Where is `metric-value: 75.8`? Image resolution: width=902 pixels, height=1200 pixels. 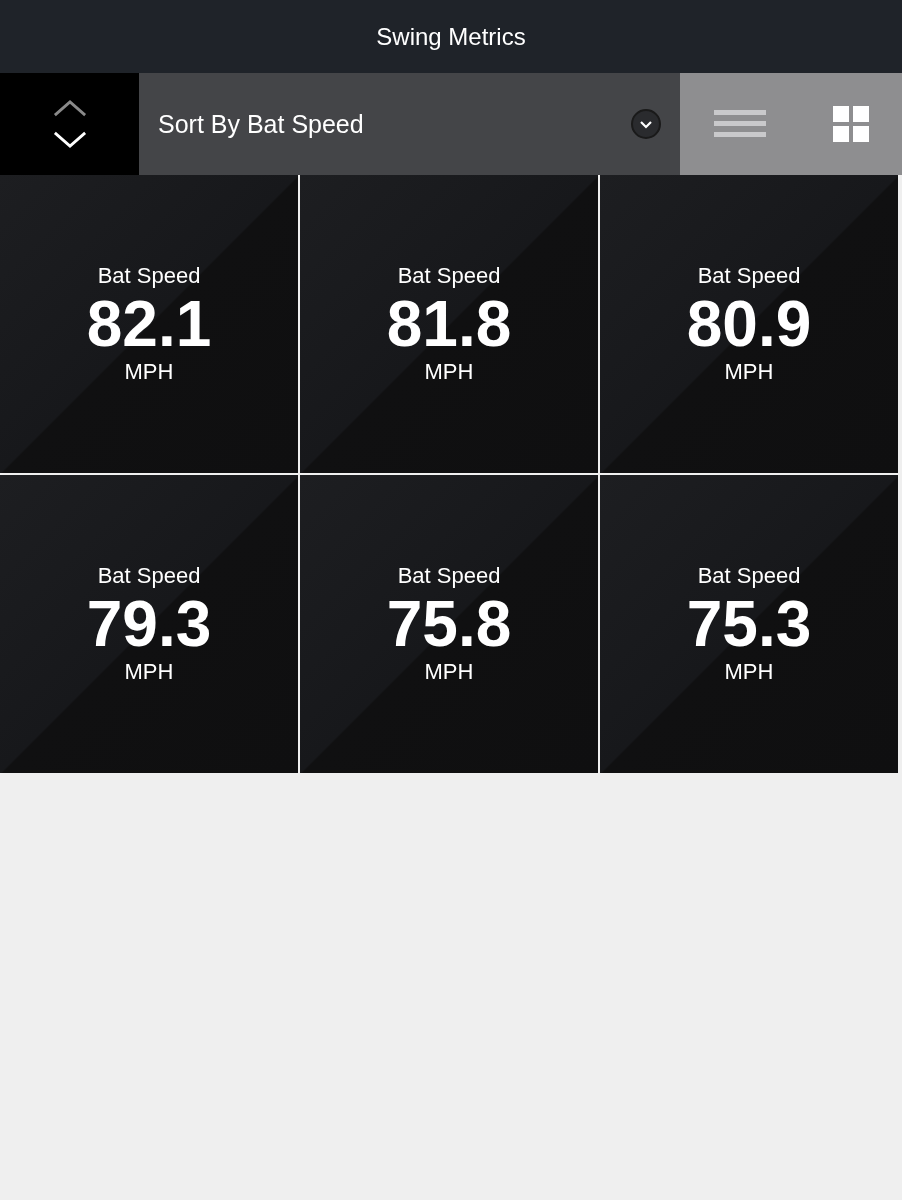 metric-value: 75.8 is located at coordinates (449, 624).